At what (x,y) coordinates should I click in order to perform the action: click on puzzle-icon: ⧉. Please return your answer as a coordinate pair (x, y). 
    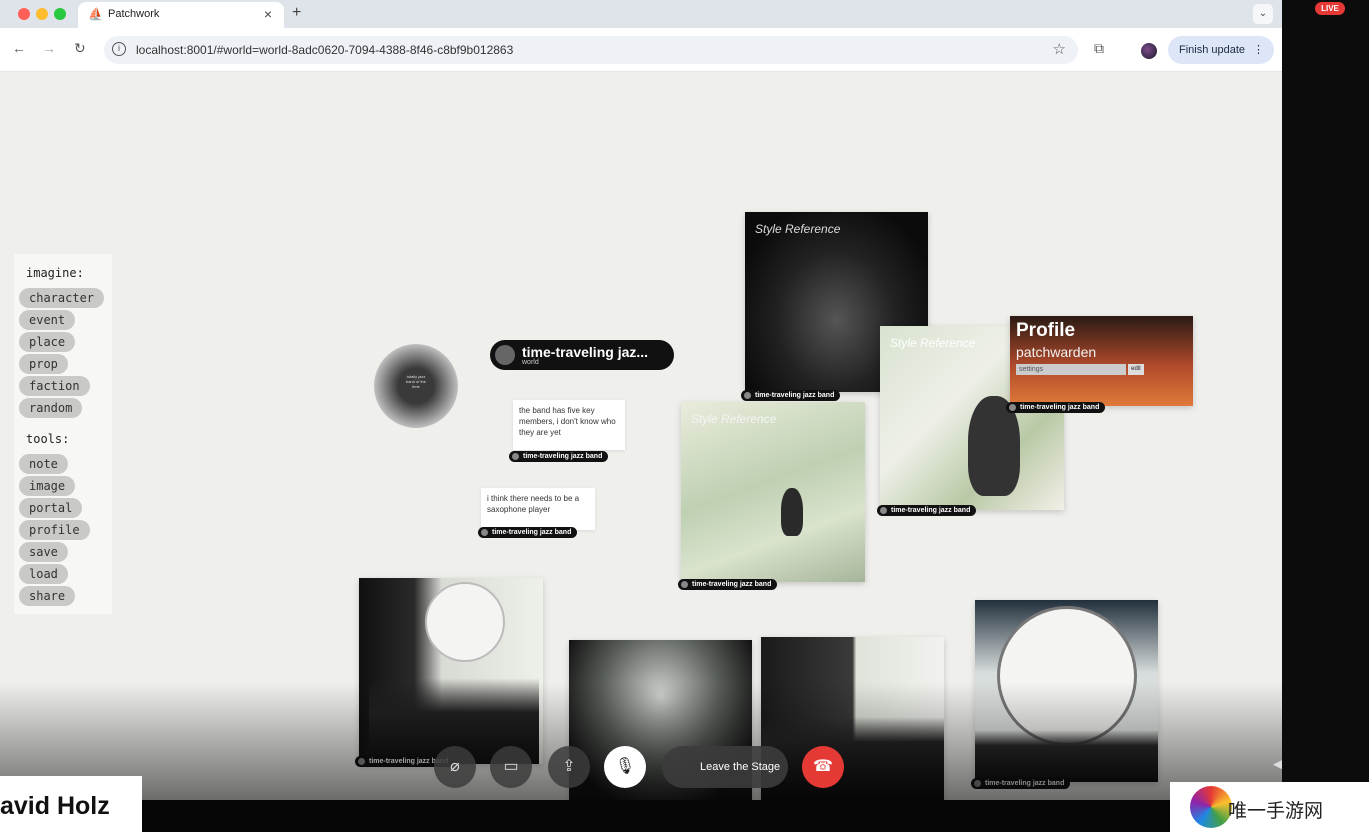
    Looking at the image, I should click on (1099, 48).